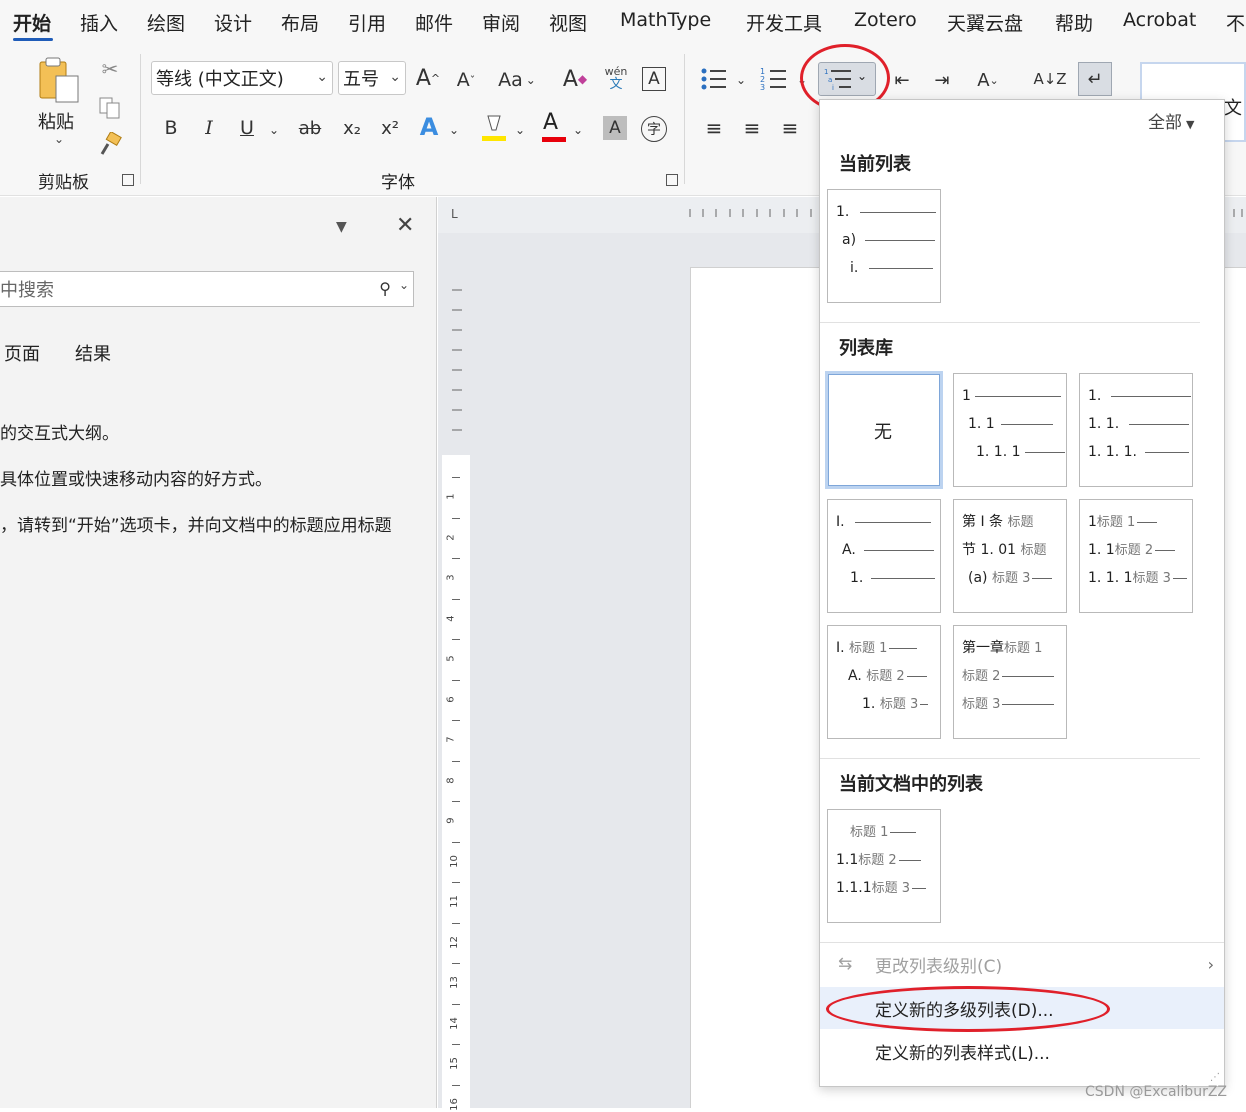  What do you see at coordinates (1159, 20) in the screenshot?
I see `tab-acrobat: Acrobat` at bounding box center [1159, 20].